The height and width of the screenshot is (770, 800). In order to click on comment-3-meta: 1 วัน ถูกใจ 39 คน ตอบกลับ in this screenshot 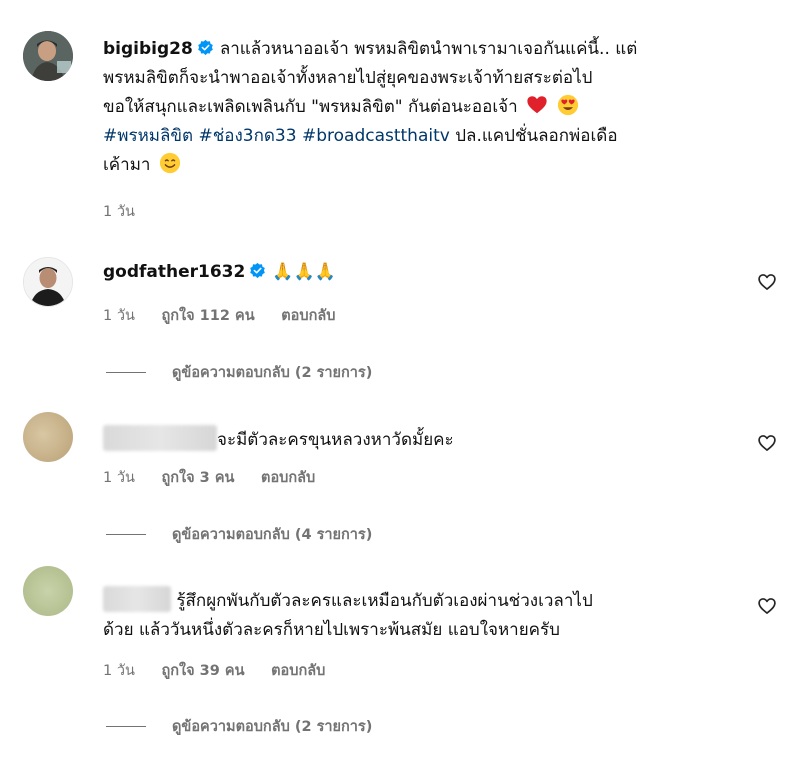, I will do `click(225, 670)`.